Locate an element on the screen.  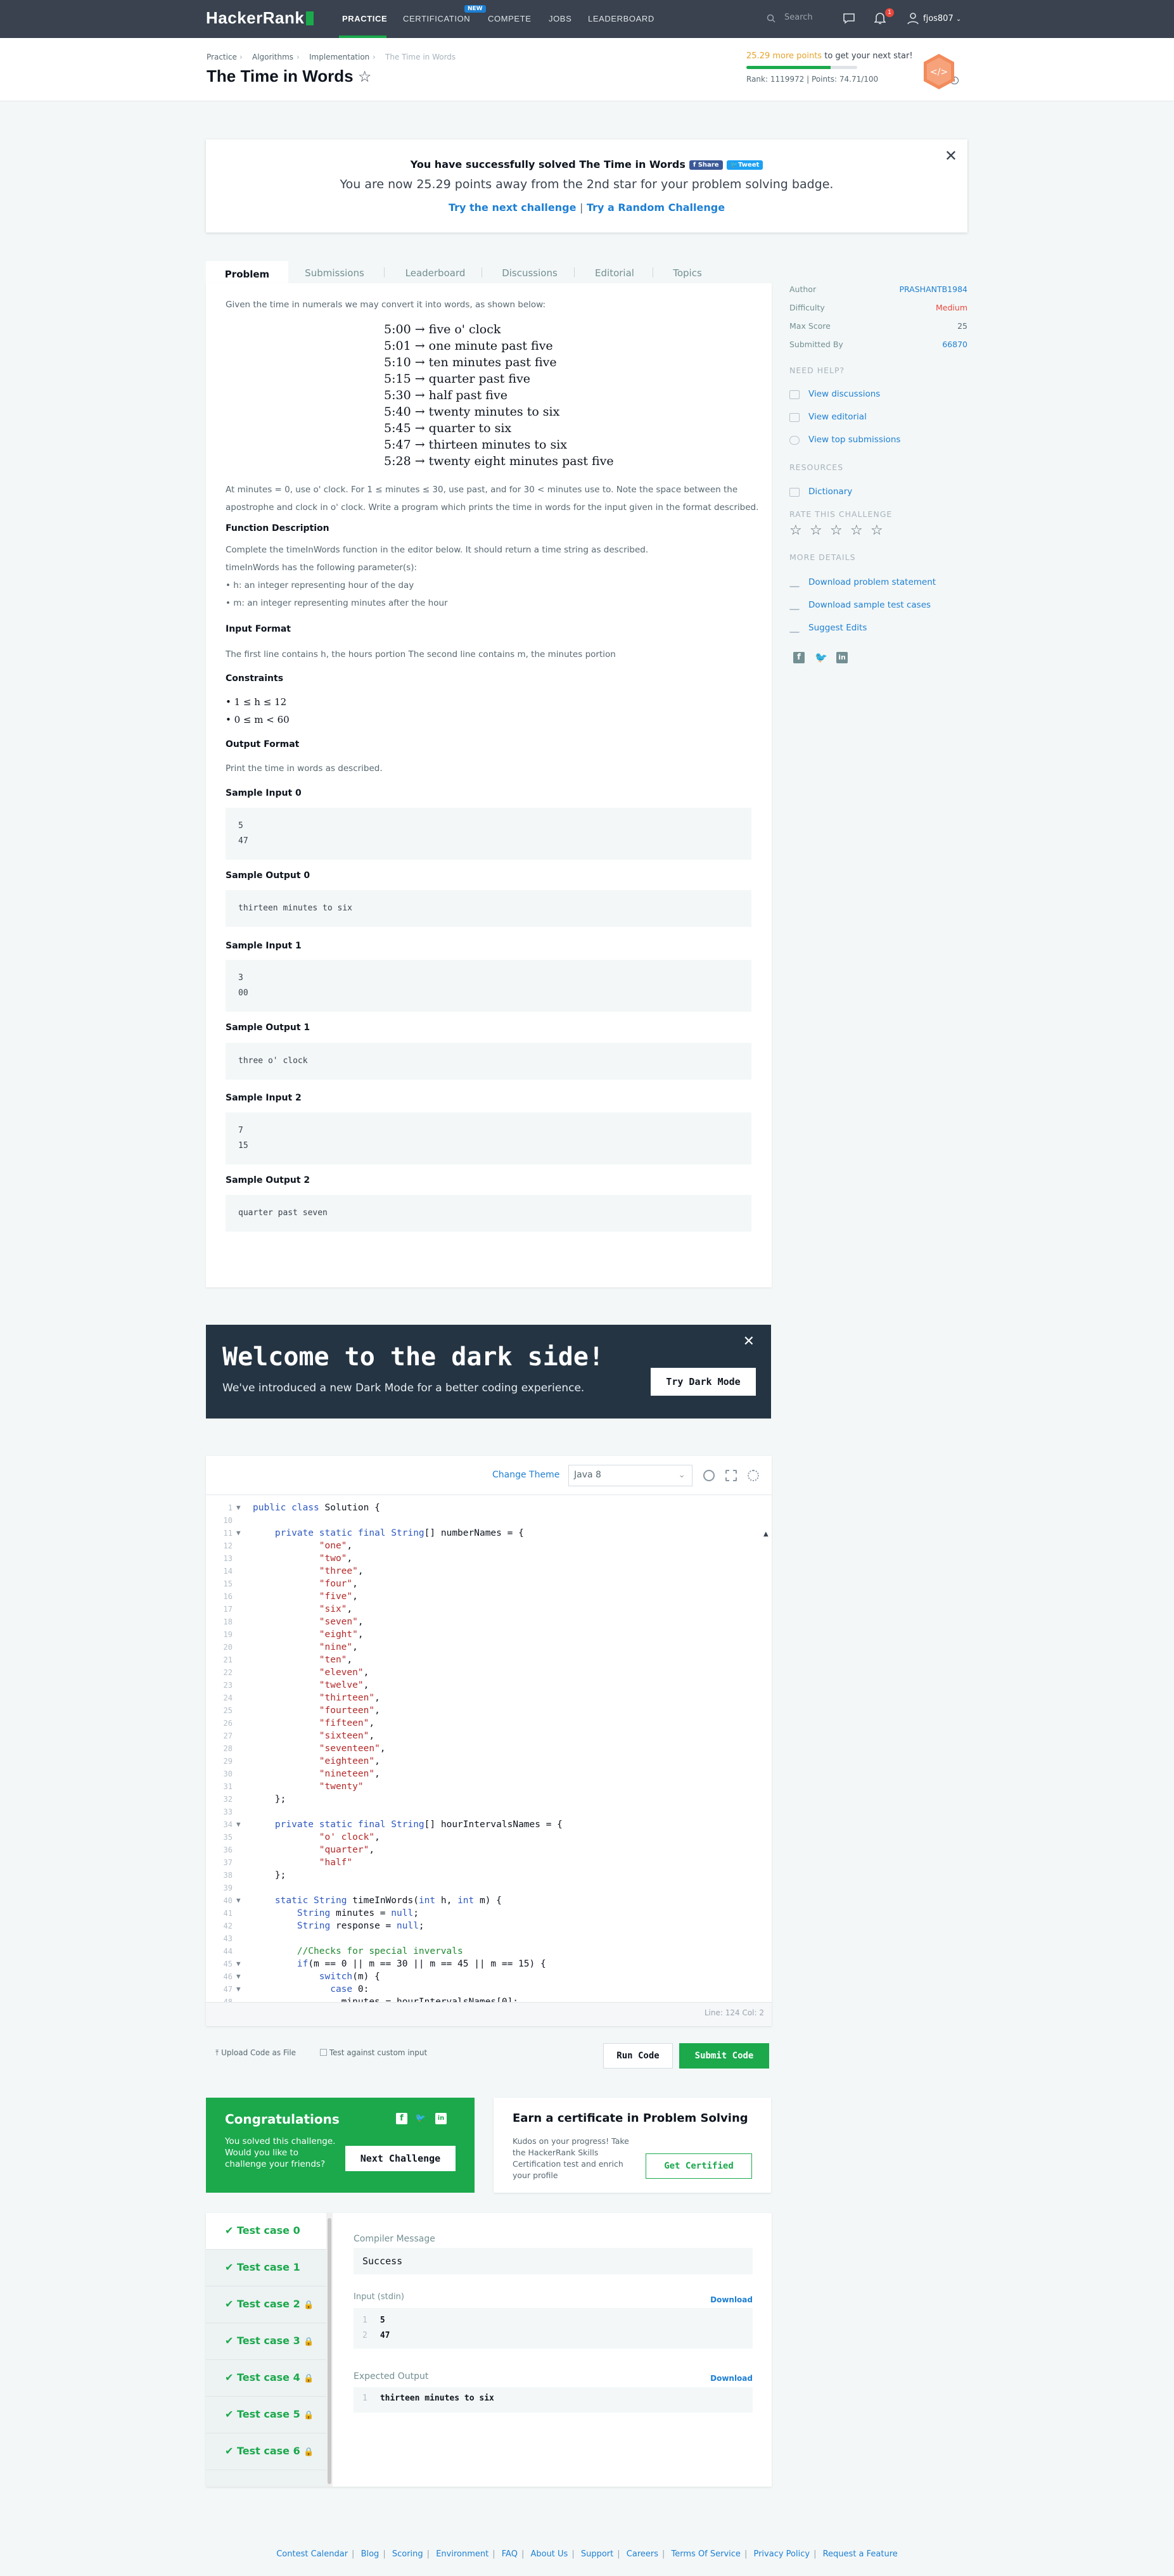
footer-link: Request a Feature is located at coordinates (861, 2554).